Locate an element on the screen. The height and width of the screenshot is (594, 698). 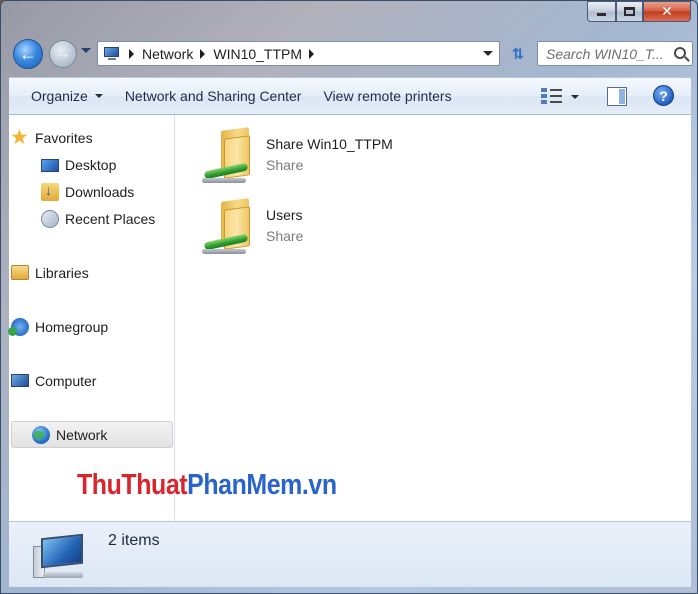
sidebar-item-label: Downloads is located at coordinates (100, 191).